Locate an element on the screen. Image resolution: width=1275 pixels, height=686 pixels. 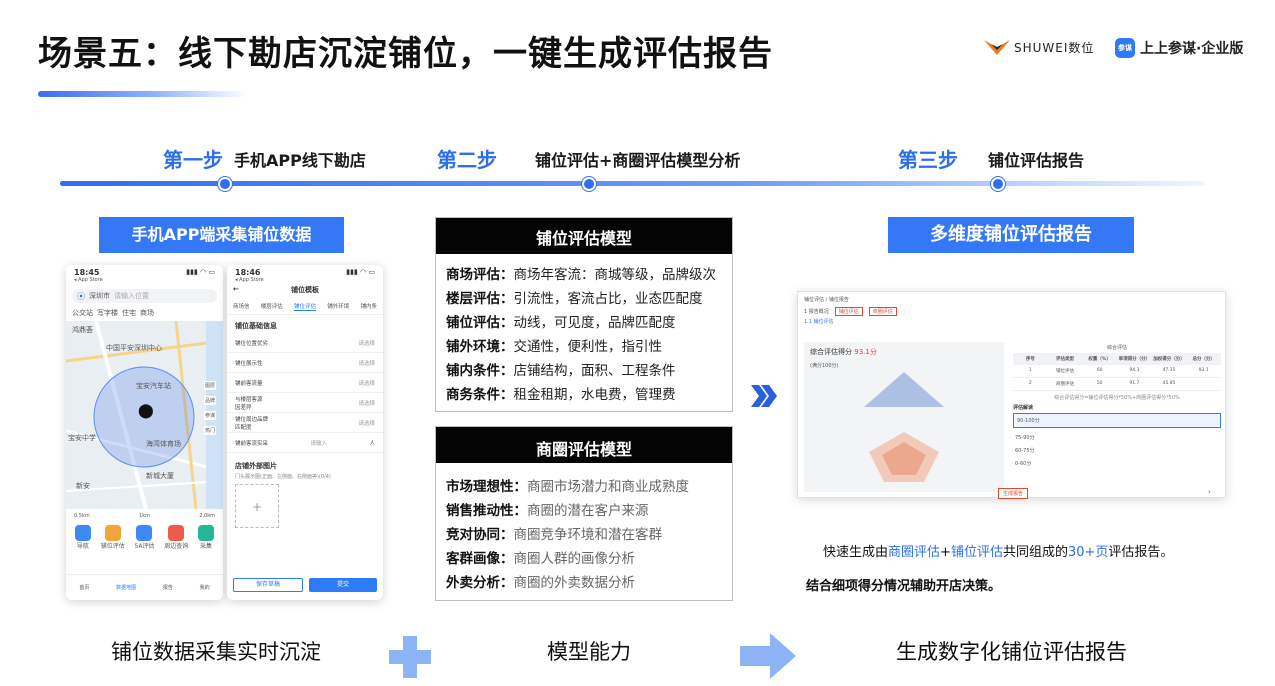
map-label: 宝安汽车站 is located at coordinates (153, 386).